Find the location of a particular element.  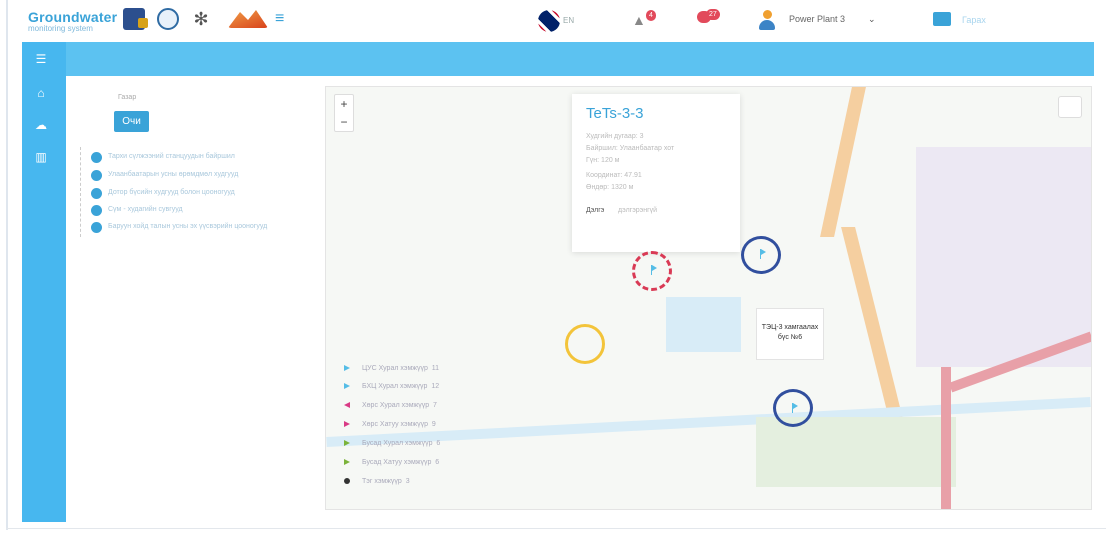

logout-icon is located at coordinates (942, 19).